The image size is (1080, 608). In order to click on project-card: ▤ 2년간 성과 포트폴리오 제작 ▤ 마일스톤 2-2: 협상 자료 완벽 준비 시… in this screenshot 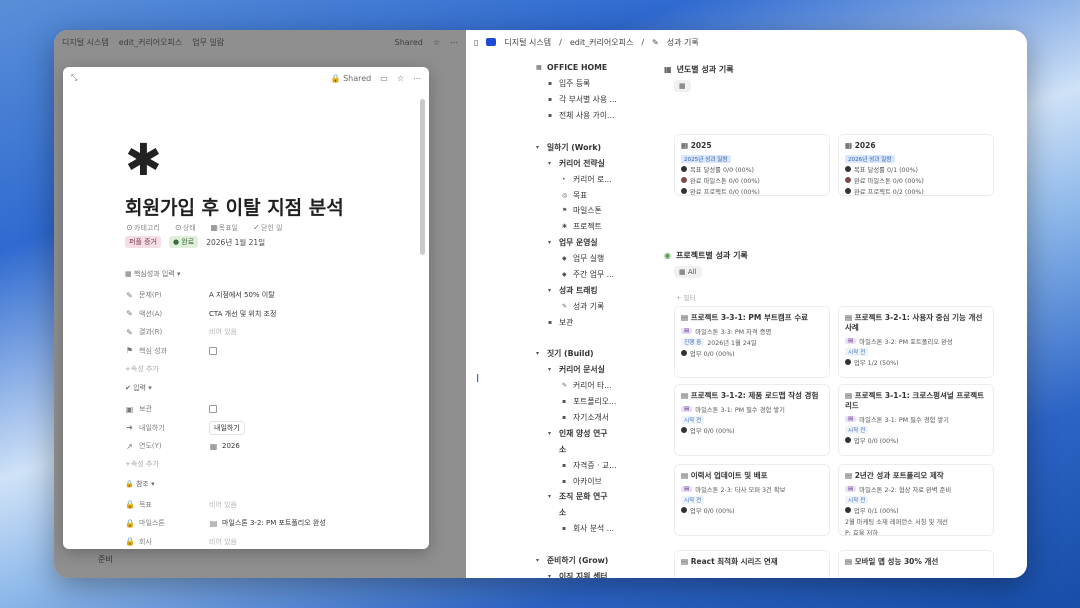, I will do `click(916, 500)`.